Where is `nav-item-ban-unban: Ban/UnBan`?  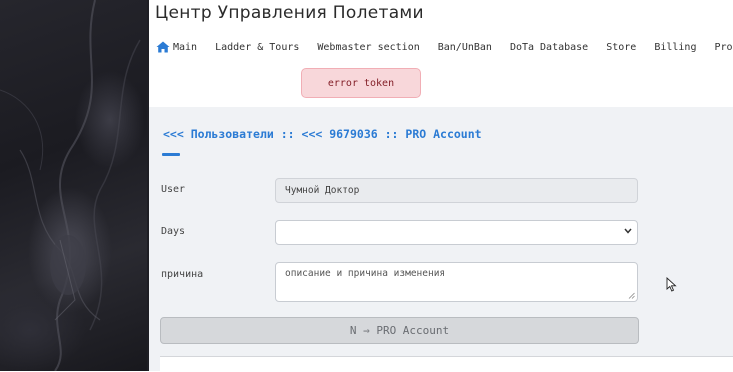
nav-item-ban-unban: Ban/UnBan is located at coordinates (465, 47).